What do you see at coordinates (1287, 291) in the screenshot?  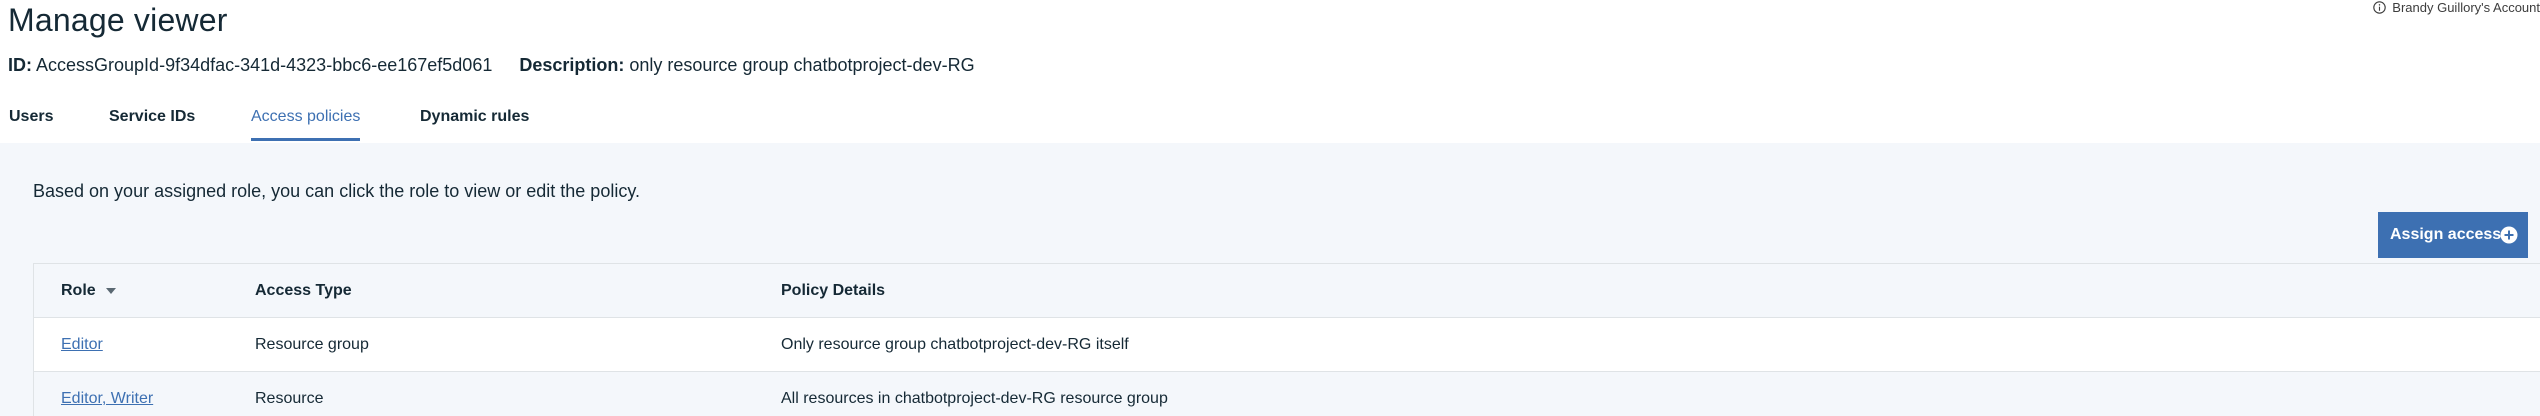 I see `table-header-row: Role Access Type Policy Details` at bounding box center [1287, 291].